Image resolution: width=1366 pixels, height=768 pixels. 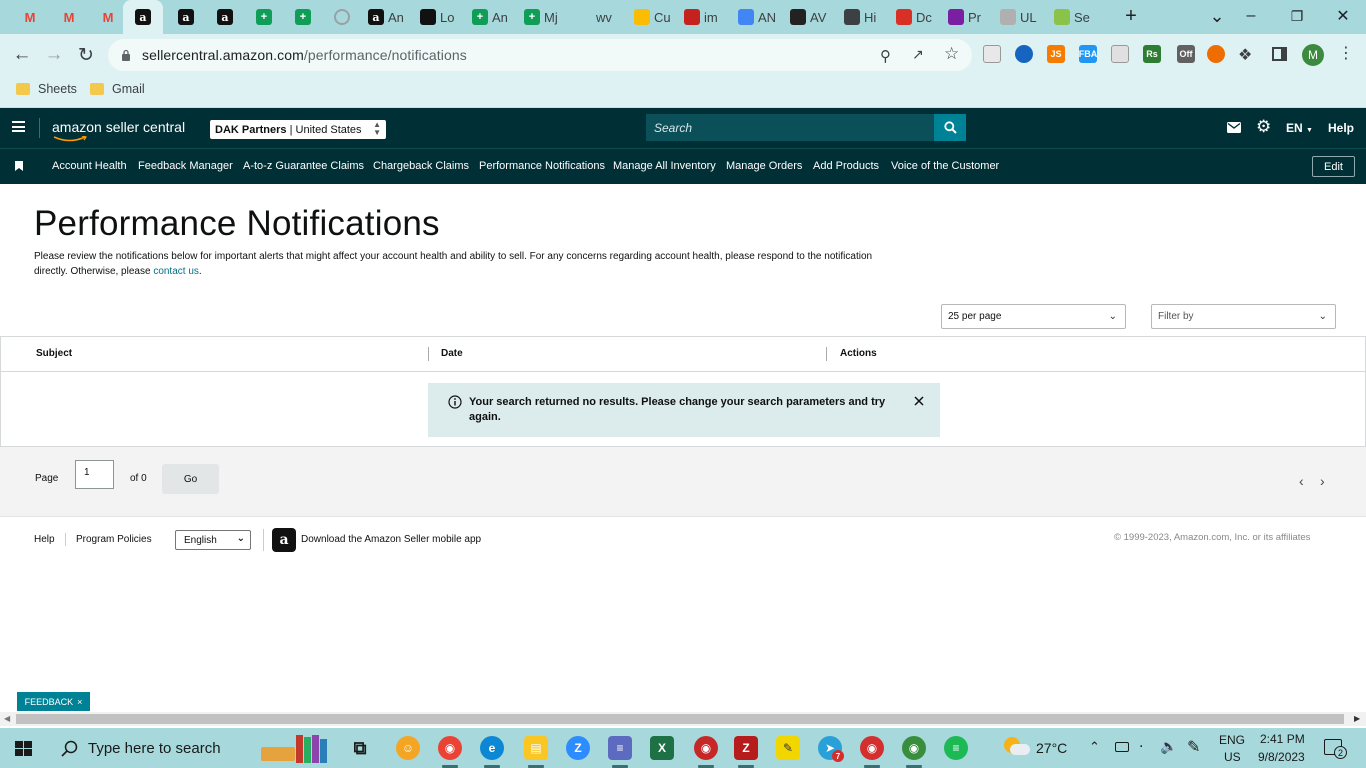 What do you see at coordinates (578, 748) in the screenshot?
I see `zoom-icon: Z` at bounding box center [578, 748].